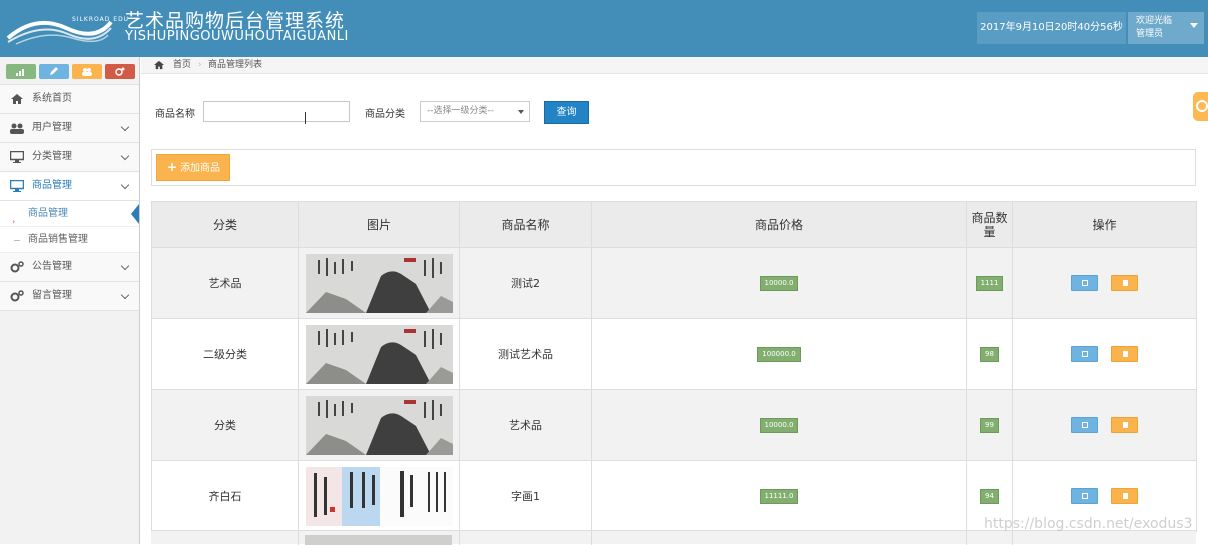 This screenshot has width=1208, height=545. Describe the element at coordinates (525, 425) in the screenshot. I see `cell-name: 艺术品` at that location.